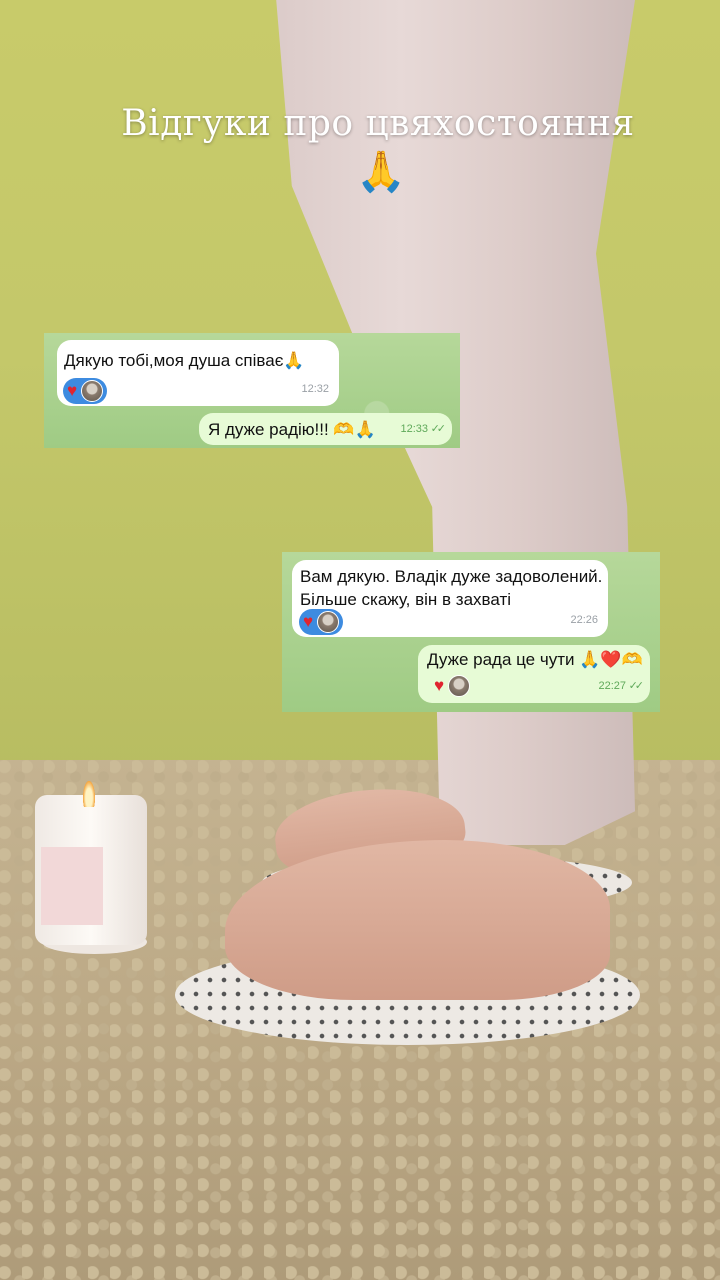 This screenshot has height=1280, width=720. I want to click on message-time: 12:32, so click(315, 389).